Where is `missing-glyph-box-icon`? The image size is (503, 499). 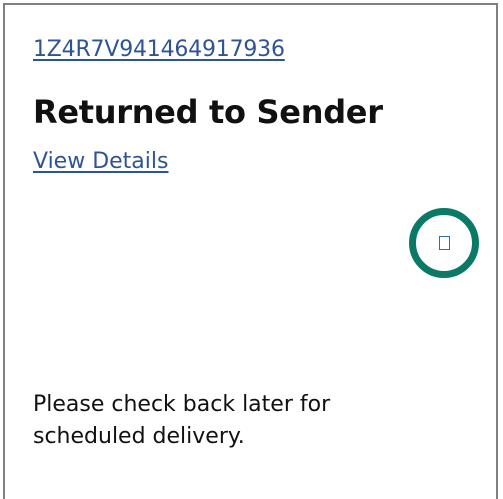 missing-glyph-box-icon is located at coordinates (444, 243).